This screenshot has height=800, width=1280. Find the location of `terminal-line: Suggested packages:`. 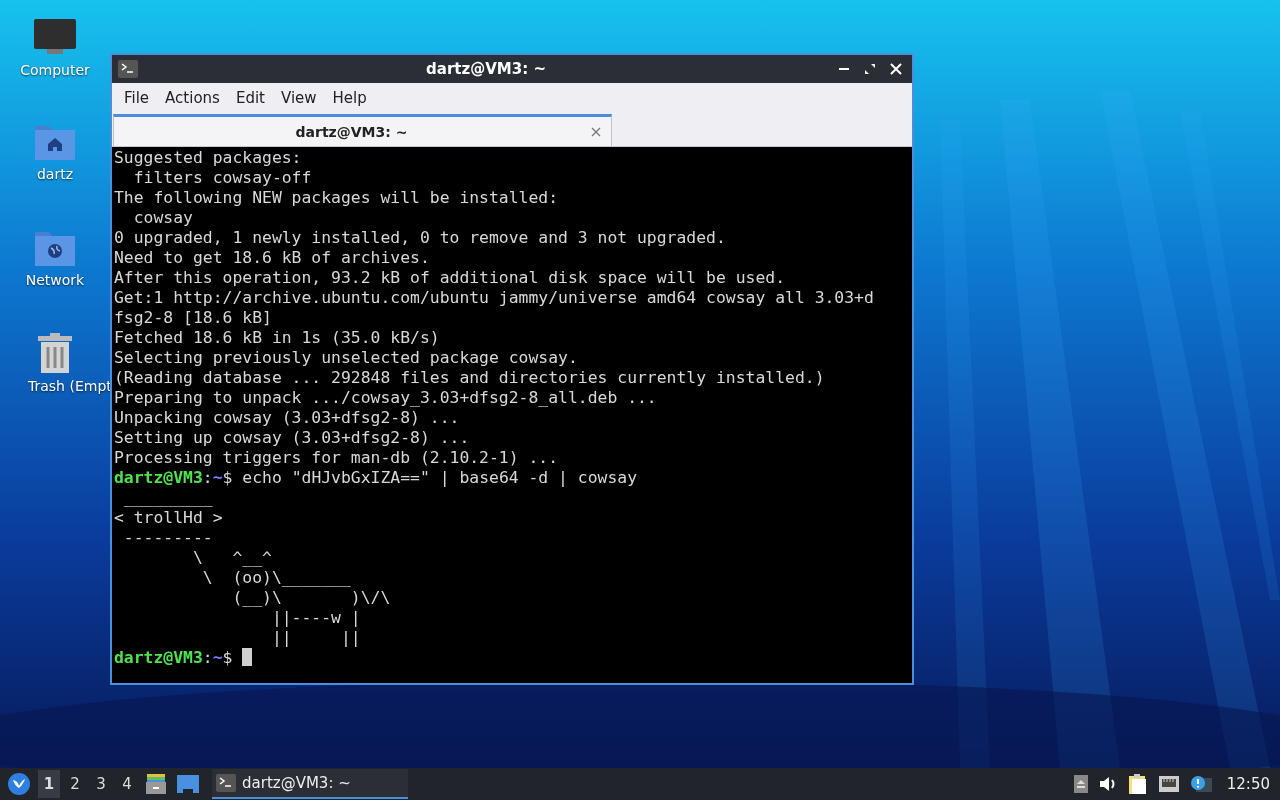

terminal-line: Suggested packages: is located at coordinates (208, 158).